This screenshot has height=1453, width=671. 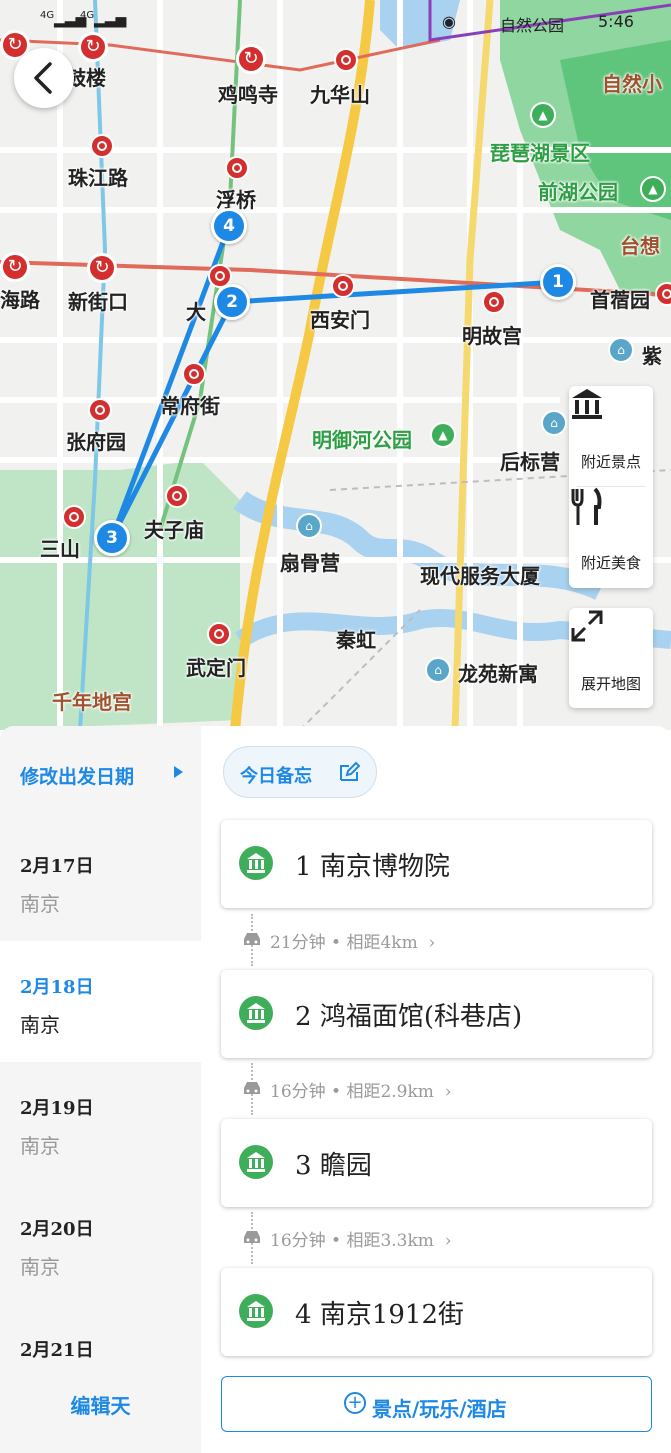 What do you see at coordinates (356, 640) in the screenshot?
I see `map-label: 秦虹` at bounding box center [356, 640].